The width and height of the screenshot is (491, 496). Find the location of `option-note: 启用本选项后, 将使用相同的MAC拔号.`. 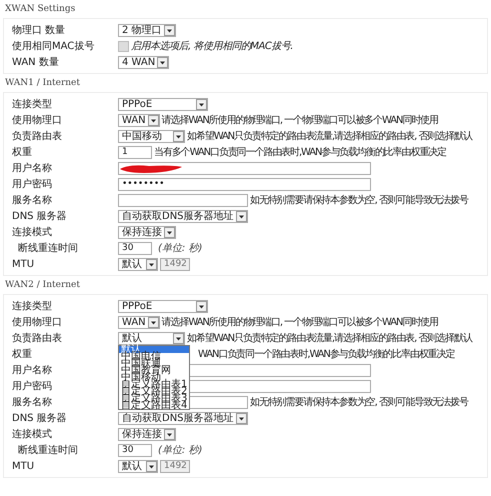

option-note: 启用本选项后, 将使用相同的MAC拔号. is located at coordinates (212, 46).